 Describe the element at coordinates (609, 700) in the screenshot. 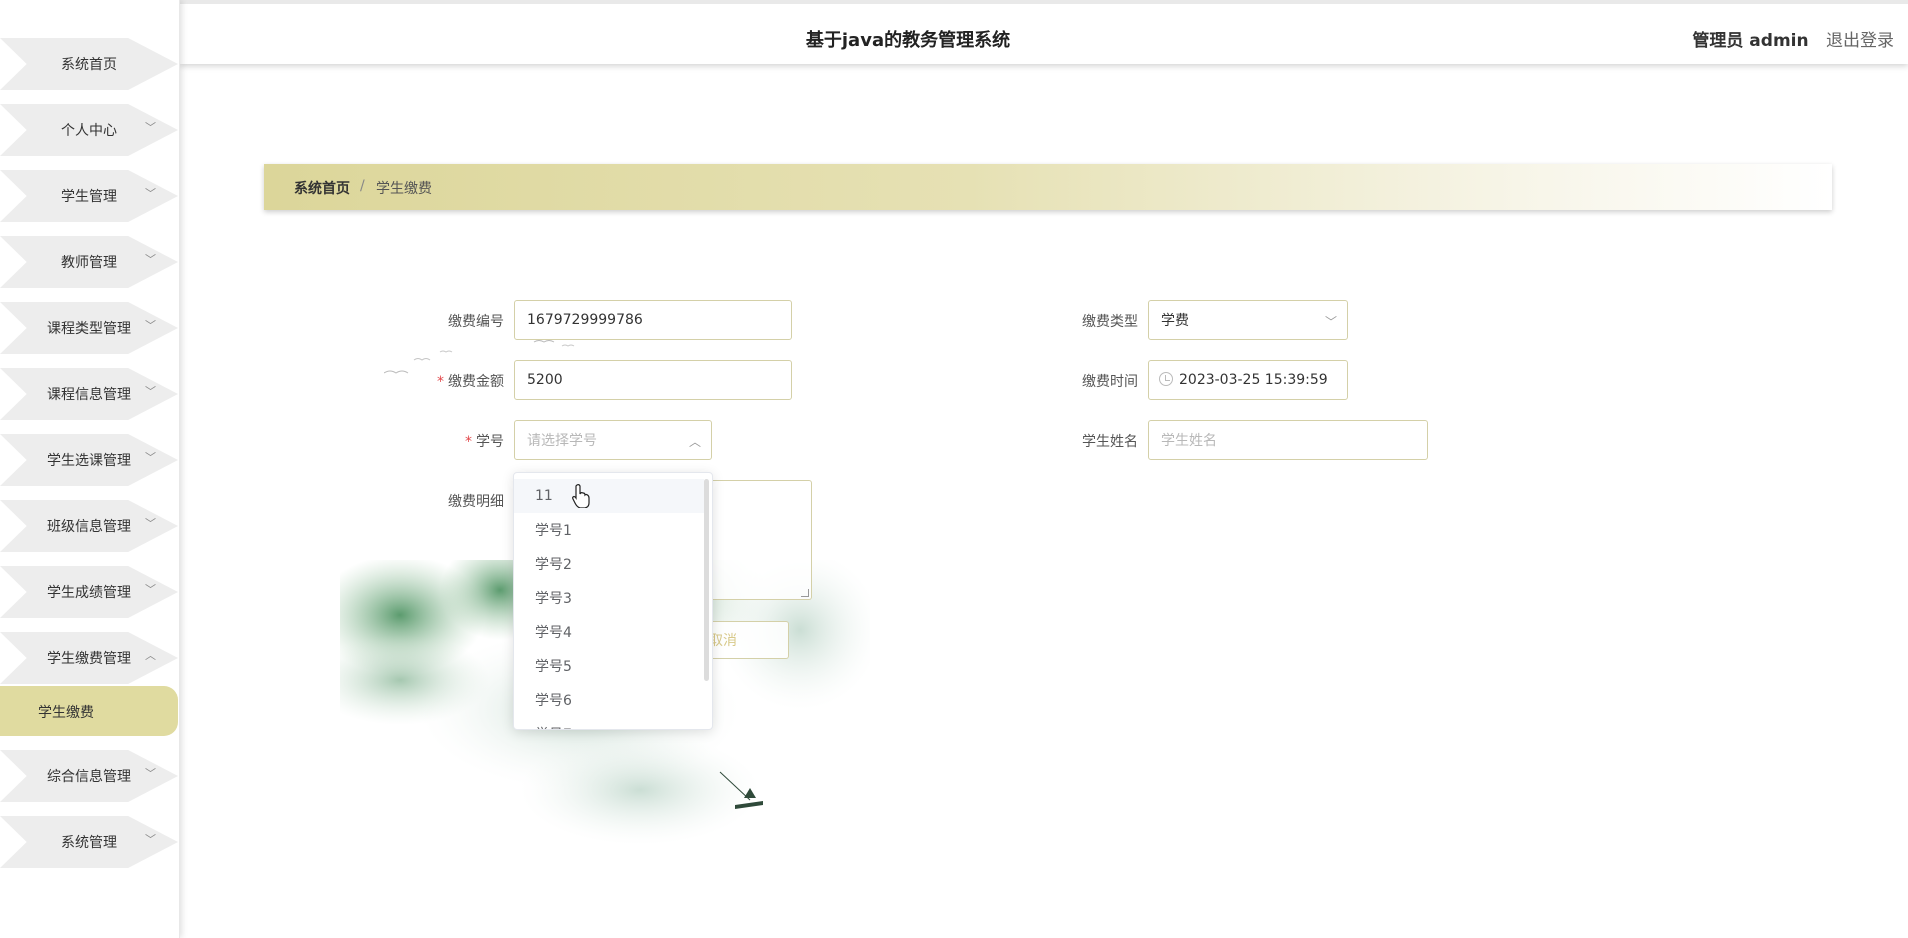

I see `dropdown-option: 学号6` at that location.